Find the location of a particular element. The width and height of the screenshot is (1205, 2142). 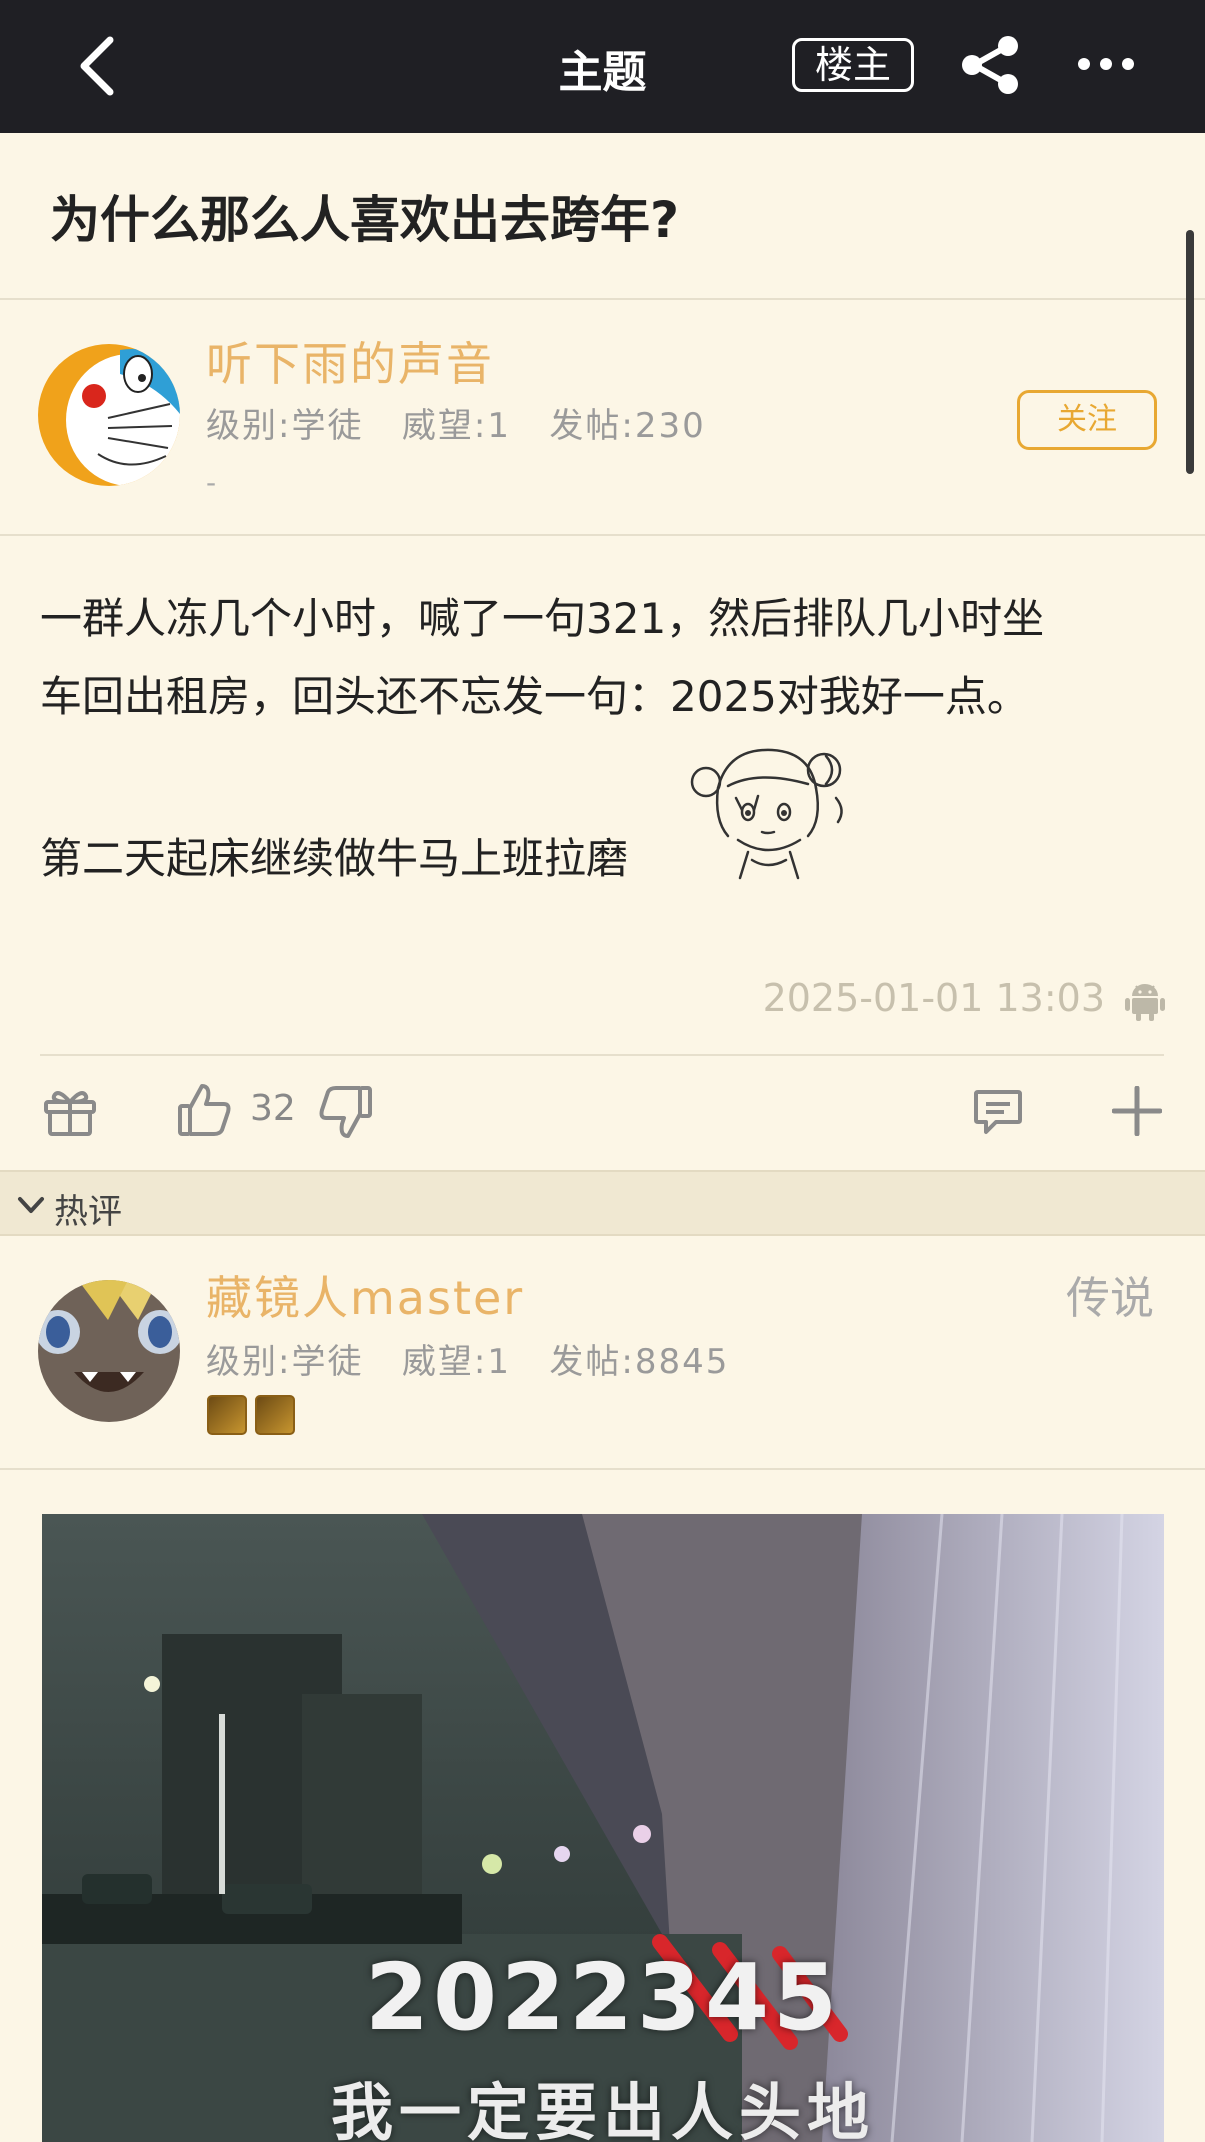

scrollbar is located at coordinates (1190, 352).